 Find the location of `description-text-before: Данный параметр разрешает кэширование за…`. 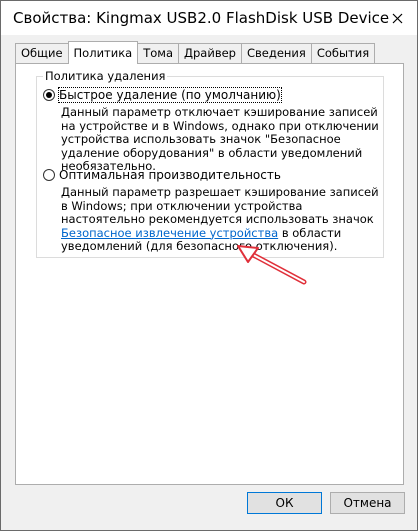

description-text-before: Данный параметр разрешает кэширование за… is located at coordinates (220, 205).